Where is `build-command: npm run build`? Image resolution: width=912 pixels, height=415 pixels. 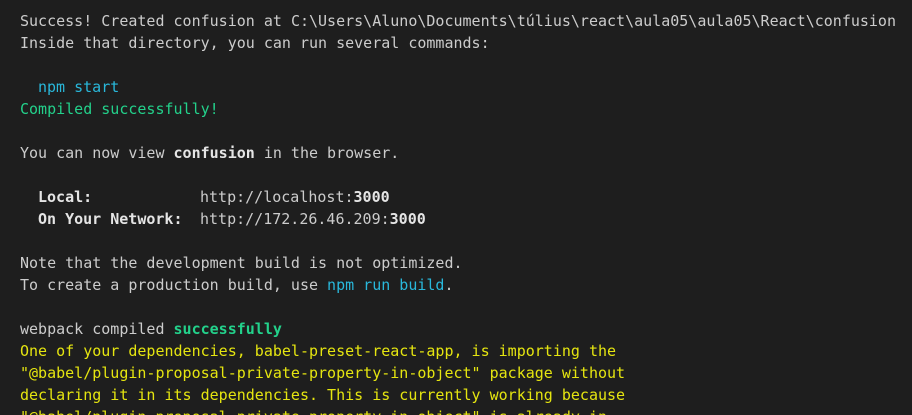 build-command: npm run build is located at coordinates (386, 285).